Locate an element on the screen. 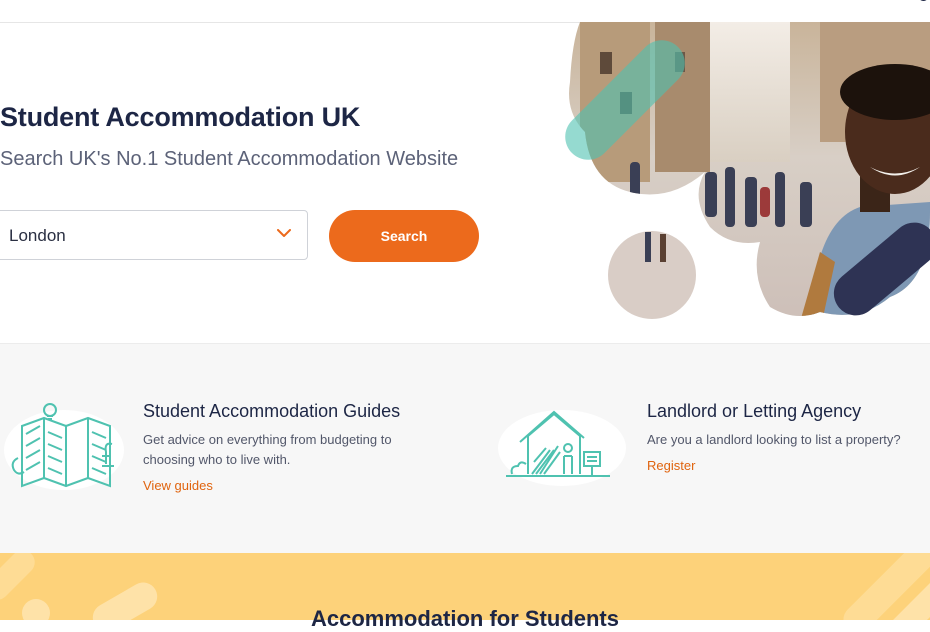 This screenshot has width=930, height=632. accommodation-section-title: Accommodation for Students is located at coordinates (464, 618).